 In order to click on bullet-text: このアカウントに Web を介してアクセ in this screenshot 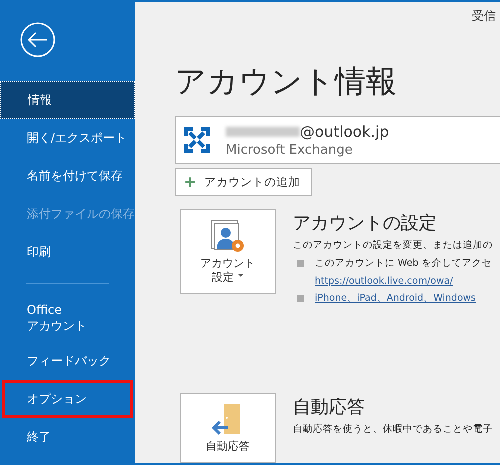, I will do `click(403, 263)`.